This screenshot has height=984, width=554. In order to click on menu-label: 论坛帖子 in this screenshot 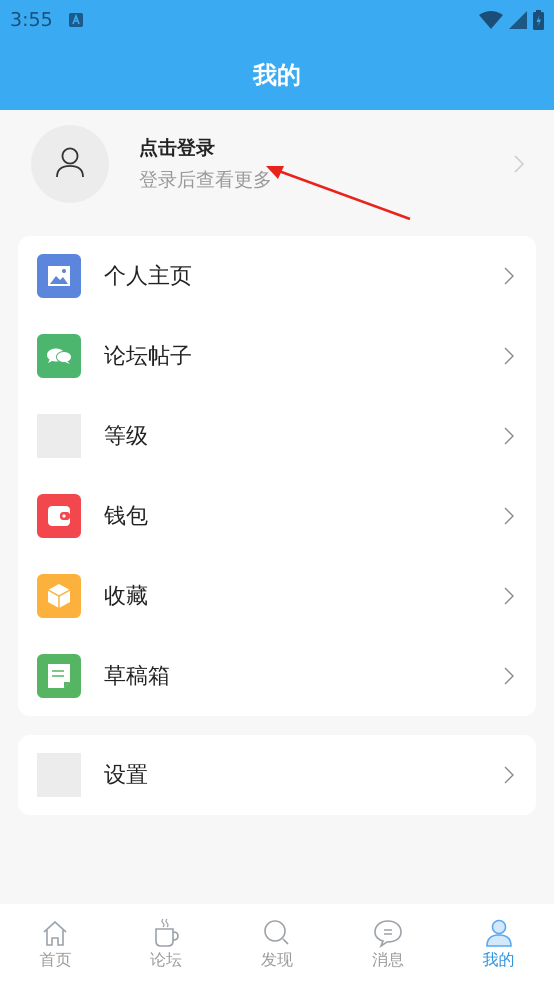, I will do `click(148, 357)`.